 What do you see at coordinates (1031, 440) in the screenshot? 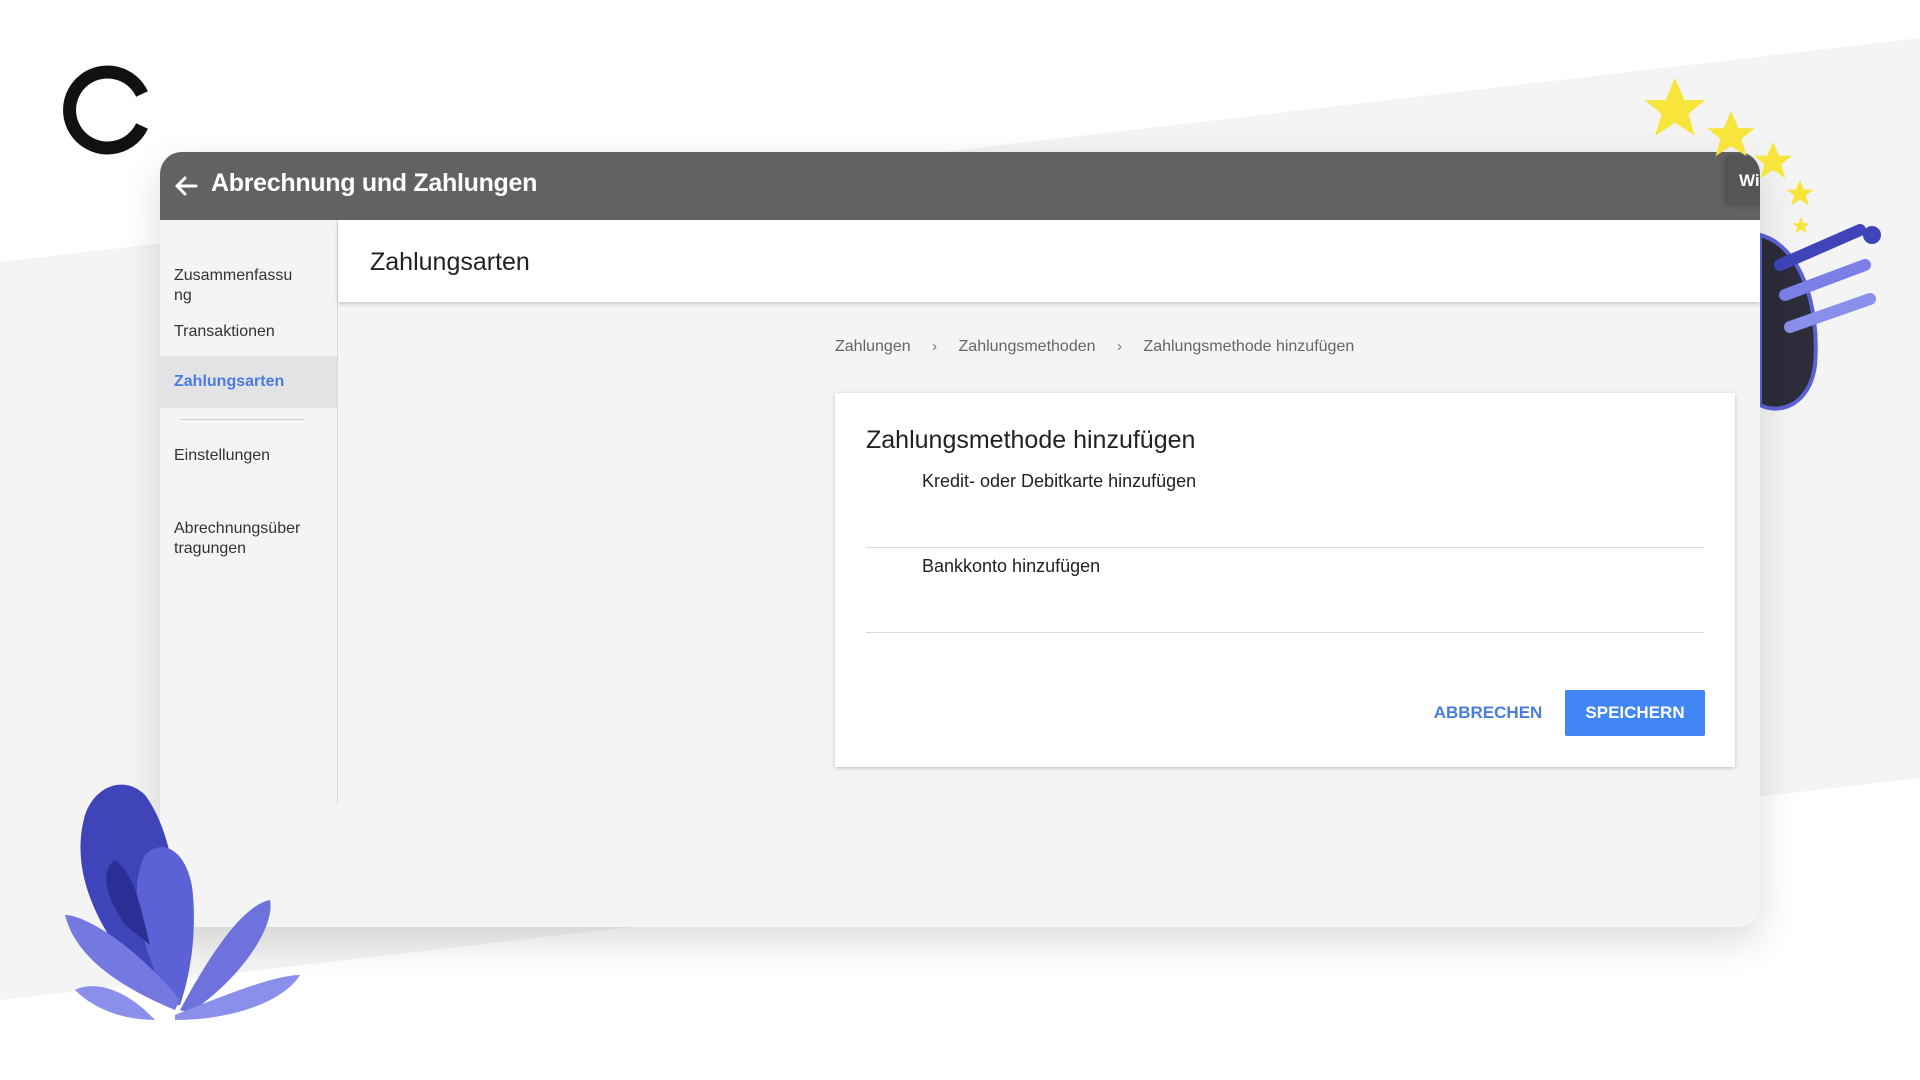
I see `dialog-title: Zahlungsmethode hinzufügen` at bounding box center [1031, 440].